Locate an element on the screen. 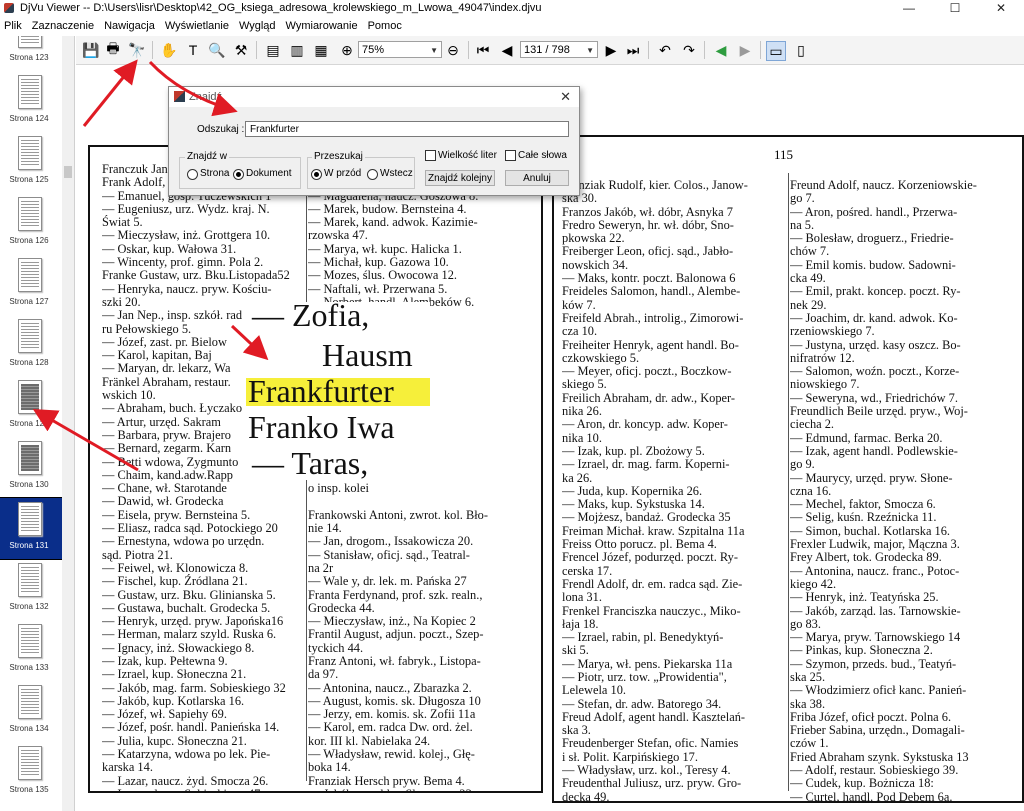  minimize-button: — is located at coordinates (909, 8).